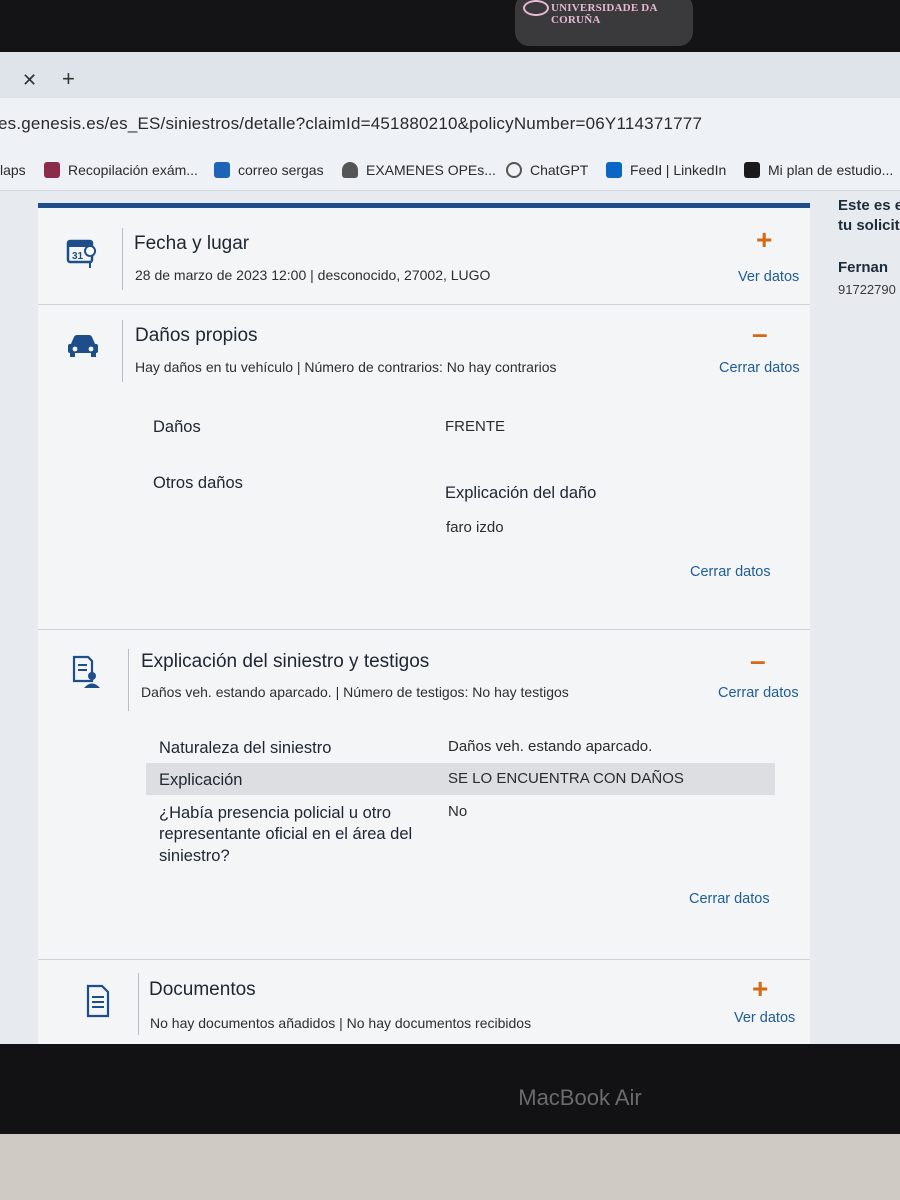  I want to click on document-icon, so click(98, 1001).